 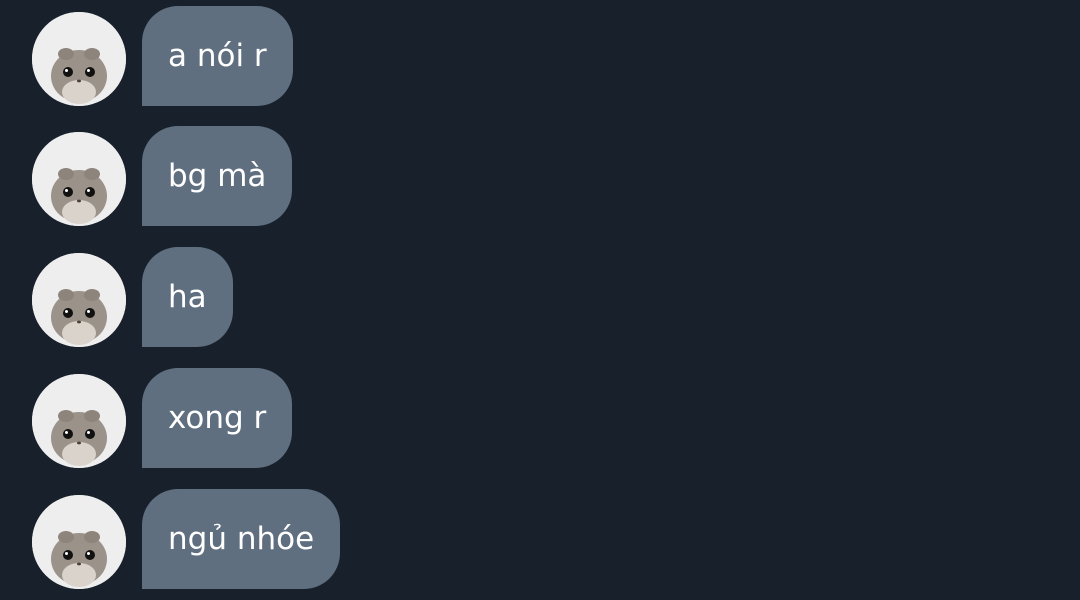 I want to click on message-bubble: ngủ nhóe, so click(x=241, y=539).